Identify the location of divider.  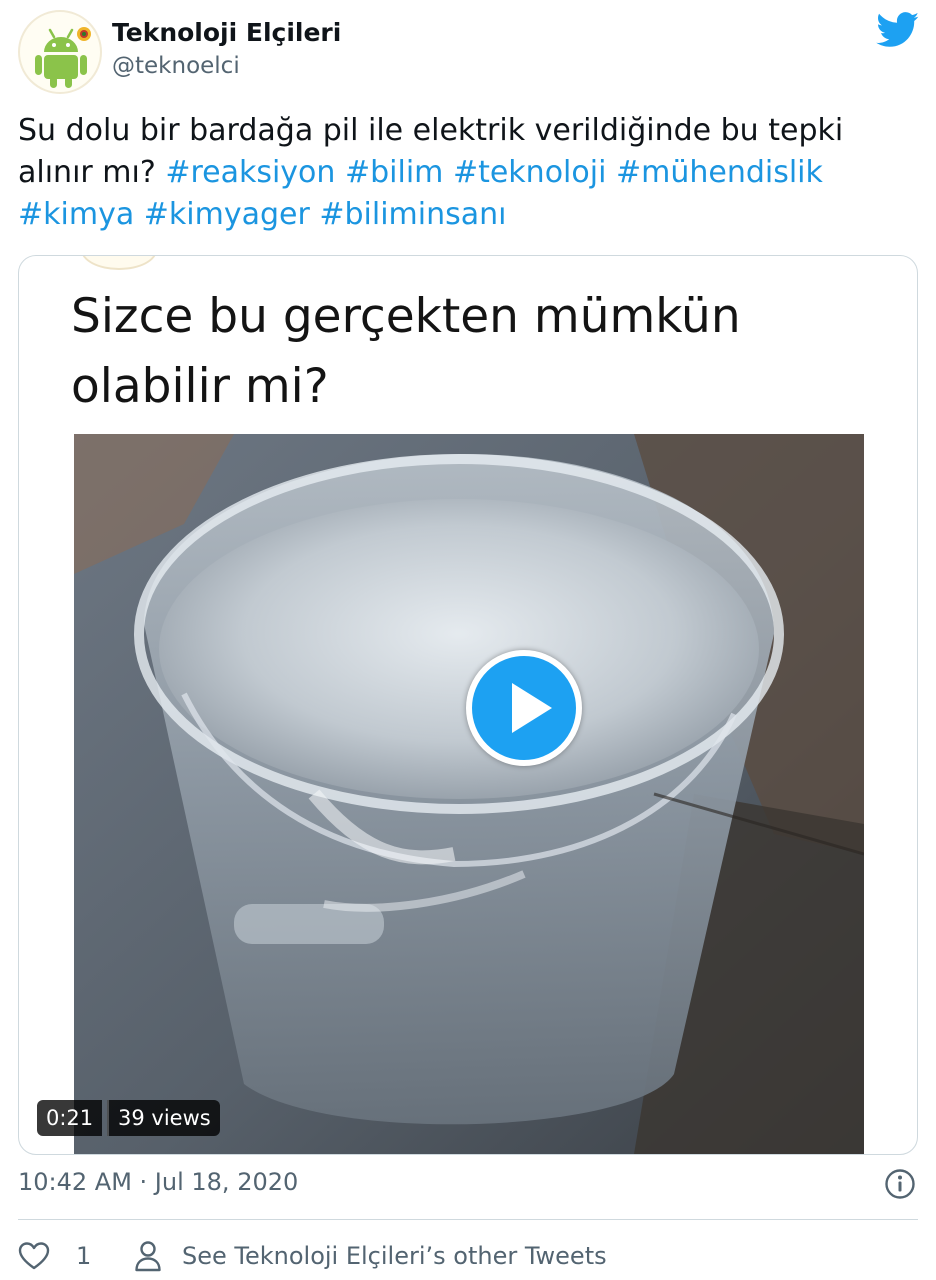
(468, 1219).